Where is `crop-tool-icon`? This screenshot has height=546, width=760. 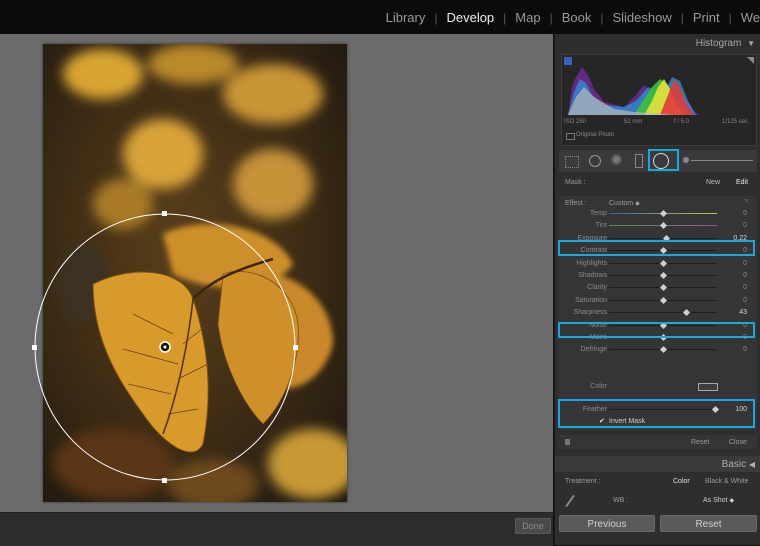 crop-tool-icon is located at coordinates (572, 162).